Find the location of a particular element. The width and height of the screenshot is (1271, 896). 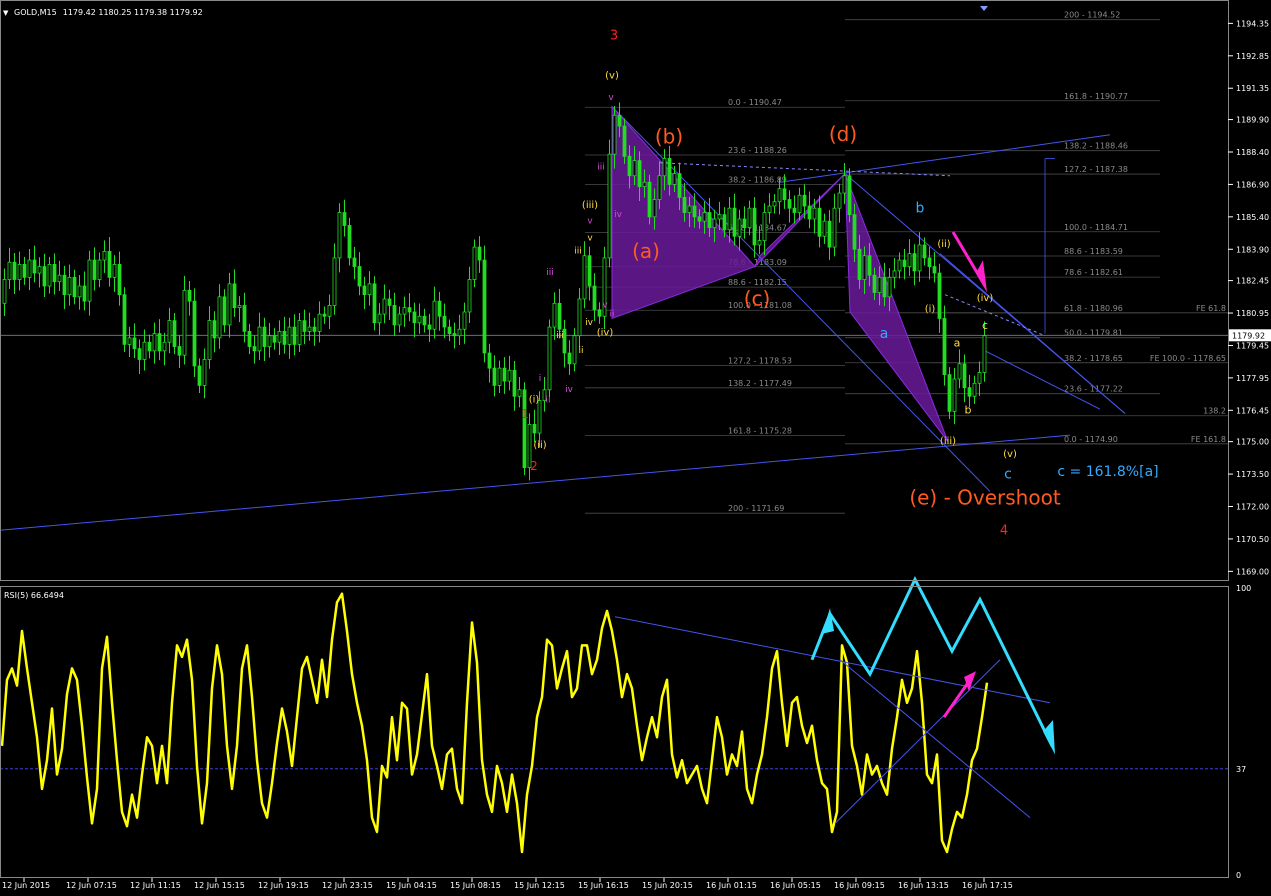

y-tick-label: 1194.35 is located at coordinates (1252, 23).